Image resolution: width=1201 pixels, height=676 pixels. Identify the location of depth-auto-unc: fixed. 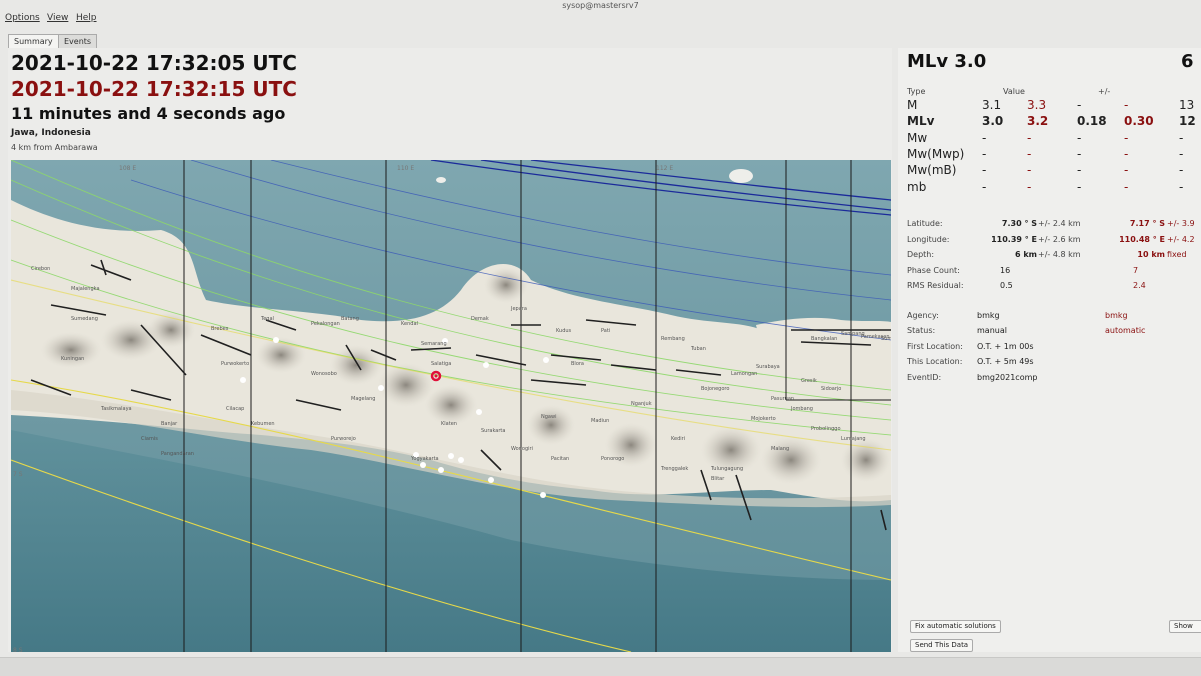
(1177, 254).